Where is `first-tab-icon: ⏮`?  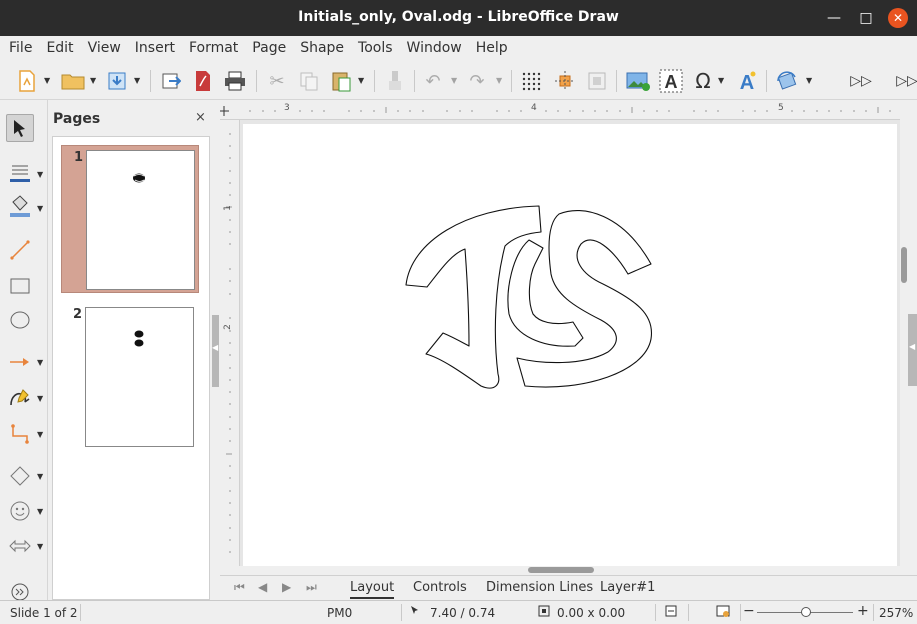 first-tab-icon: ⏮ is located at coordinates (239, 587).